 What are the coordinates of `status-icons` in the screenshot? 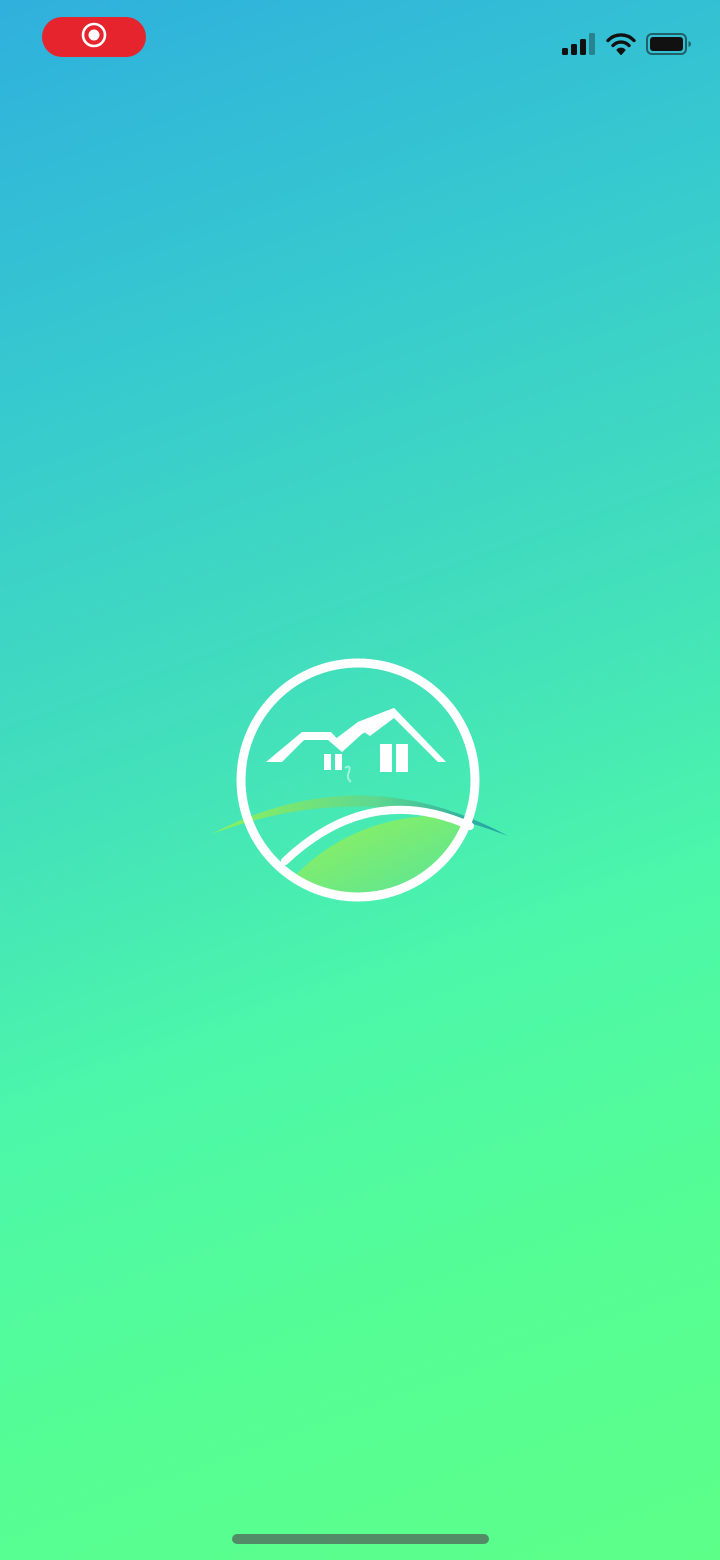 It's located at (627, 44).